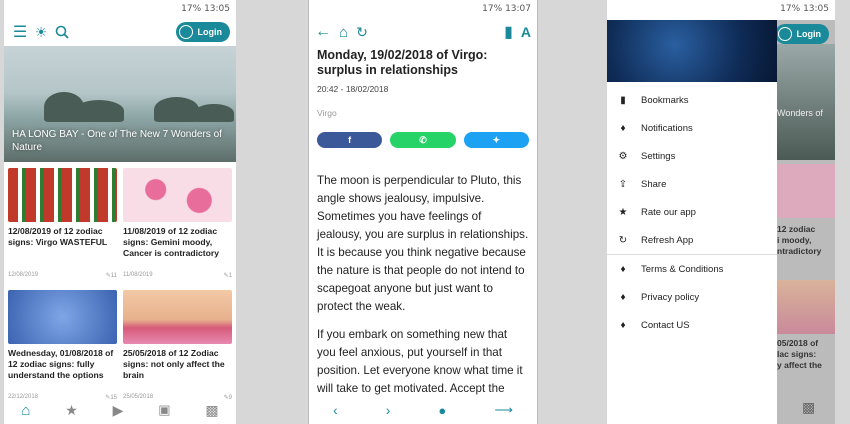  I want to click on back-arrow-icon: ←, so click(323, 32).